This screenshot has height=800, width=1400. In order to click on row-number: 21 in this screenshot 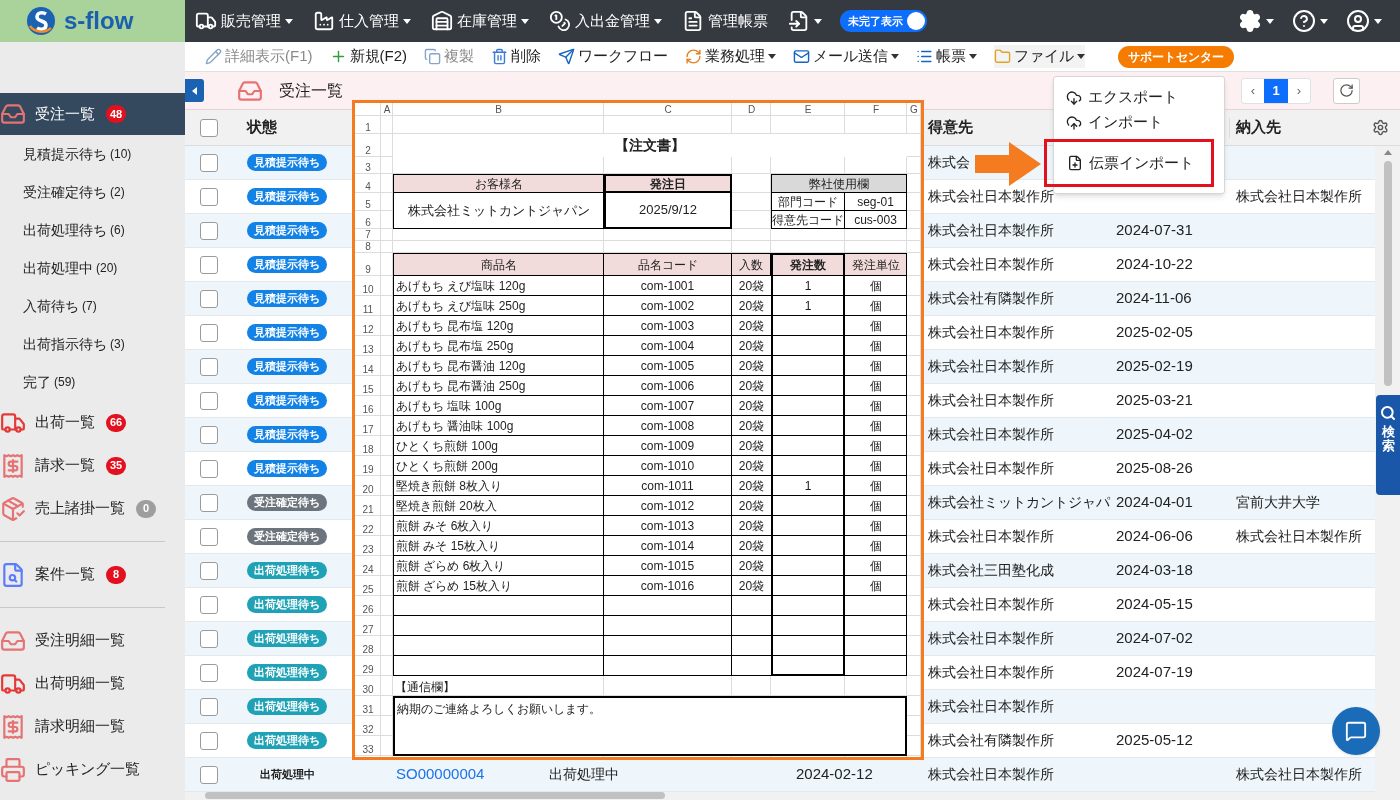, I will do `click(368, 509)`.